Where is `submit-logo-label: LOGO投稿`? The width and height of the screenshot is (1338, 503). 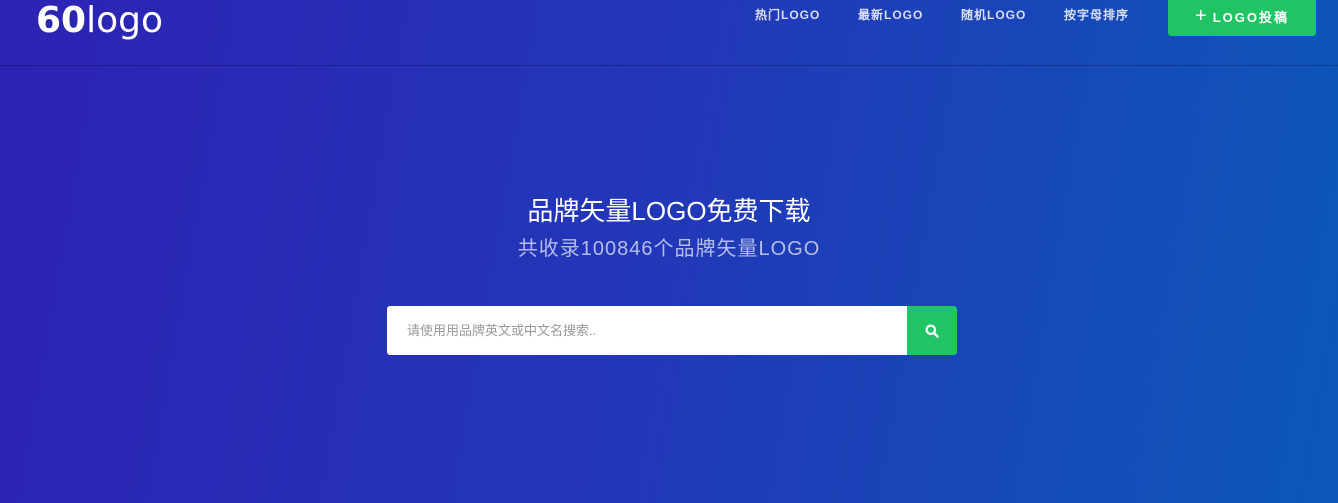
submit-logo-label: LOGO投稿 is located at coordinates (1250, 17).